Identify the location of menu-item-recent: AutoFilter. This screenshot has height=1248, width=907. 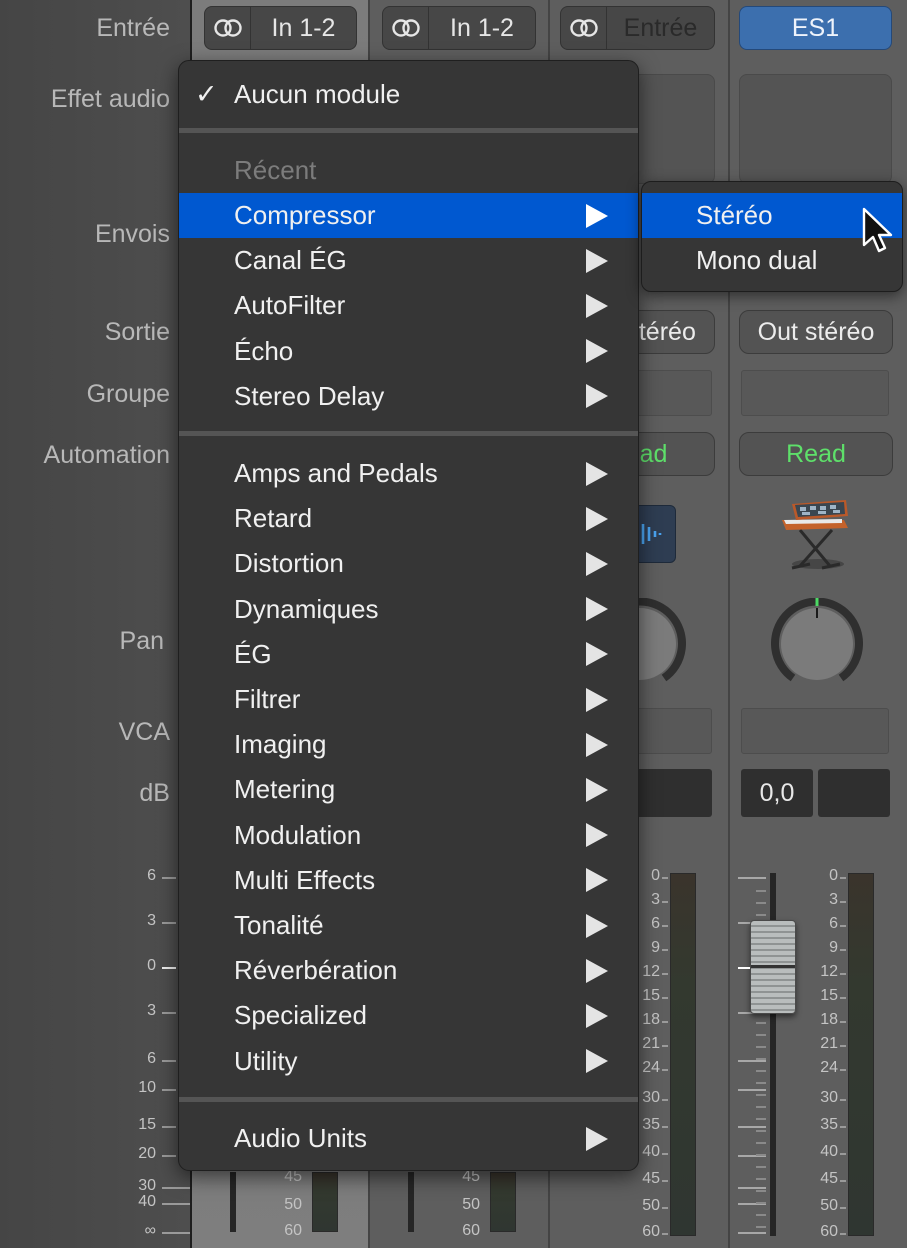
(408, 305).